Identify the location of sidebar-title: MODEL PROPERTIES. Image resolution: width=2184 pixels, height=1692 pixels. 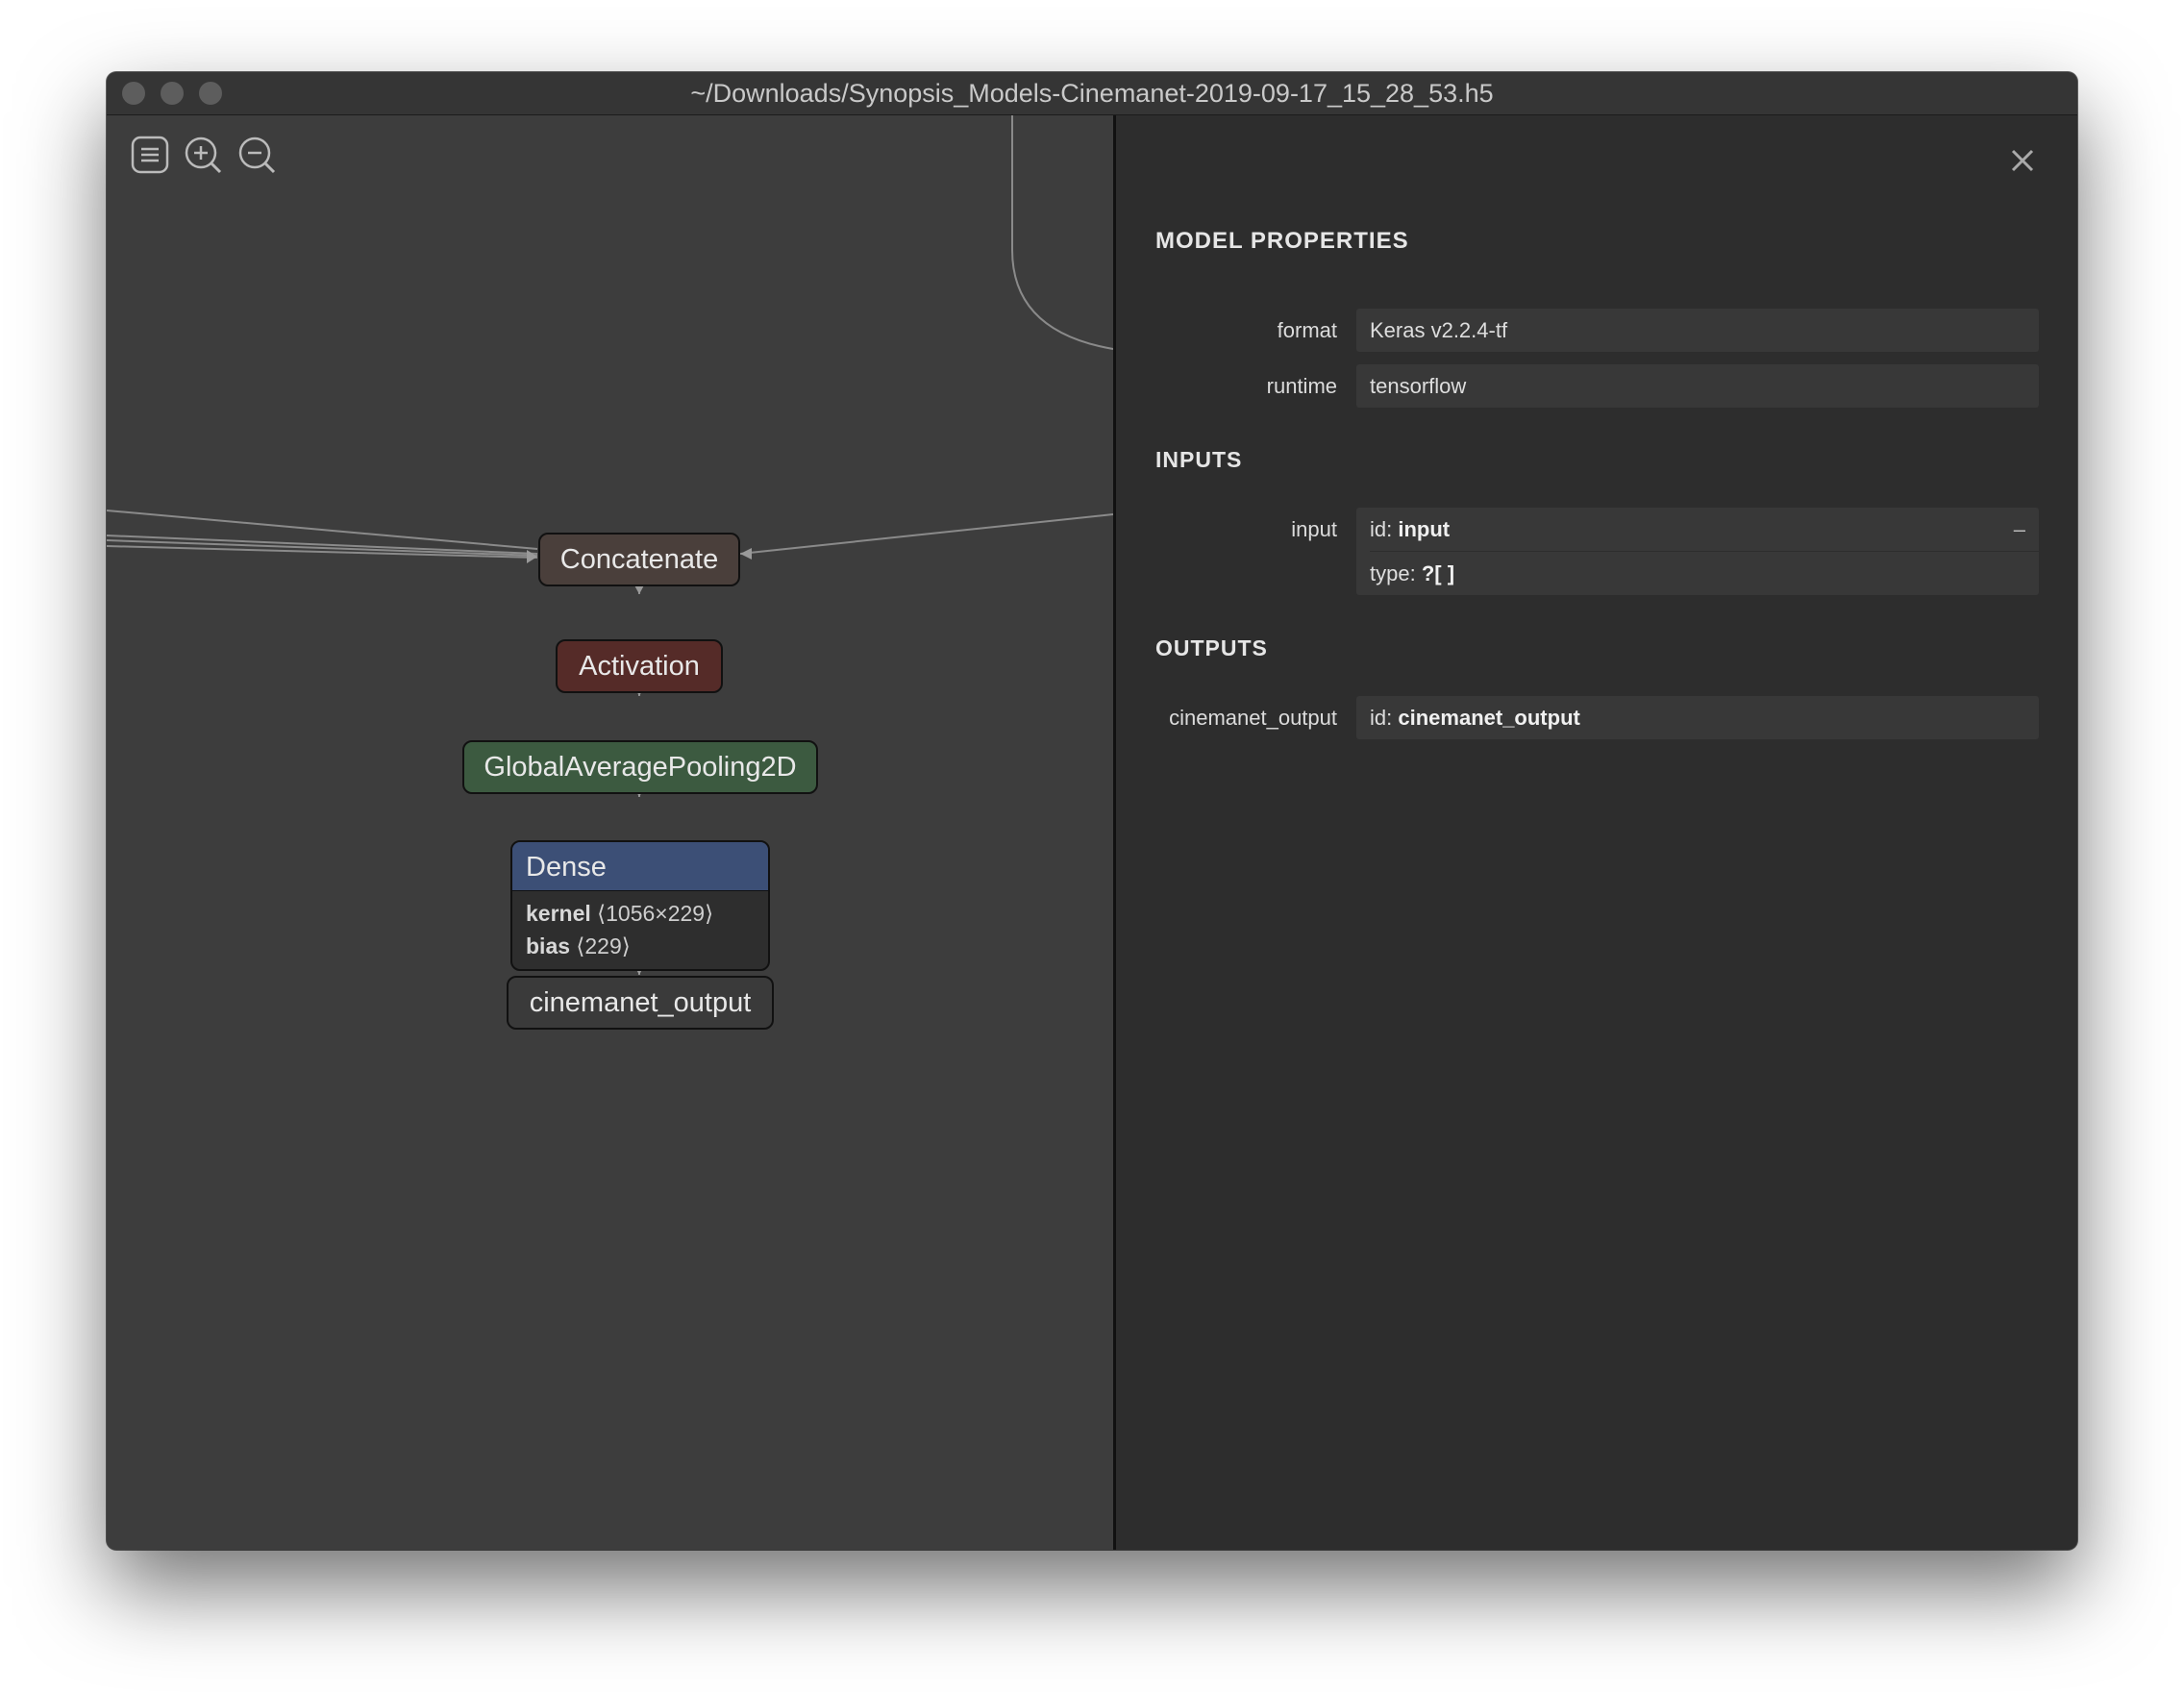
(1282, 241).